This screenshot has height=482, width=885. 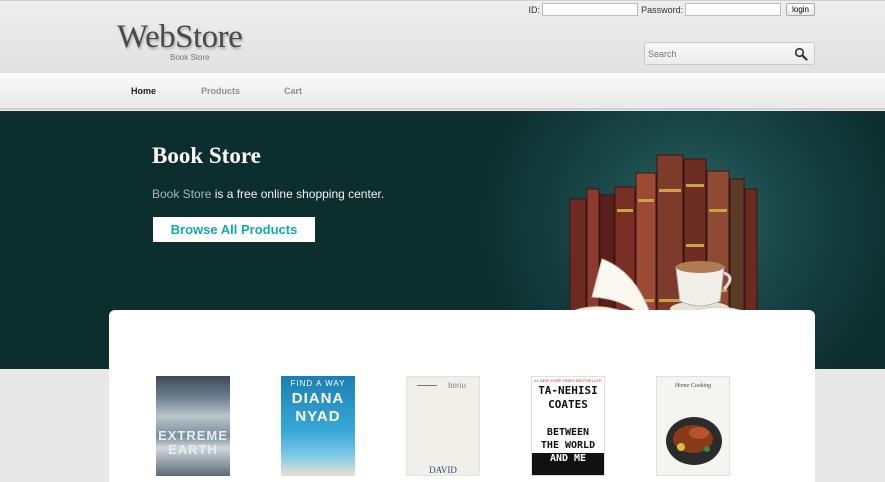 What do you see at coordinates (190, 57) in the screenshot?
I see `site-logo-subtitle: Book Store` at bounding box center [190, 57].